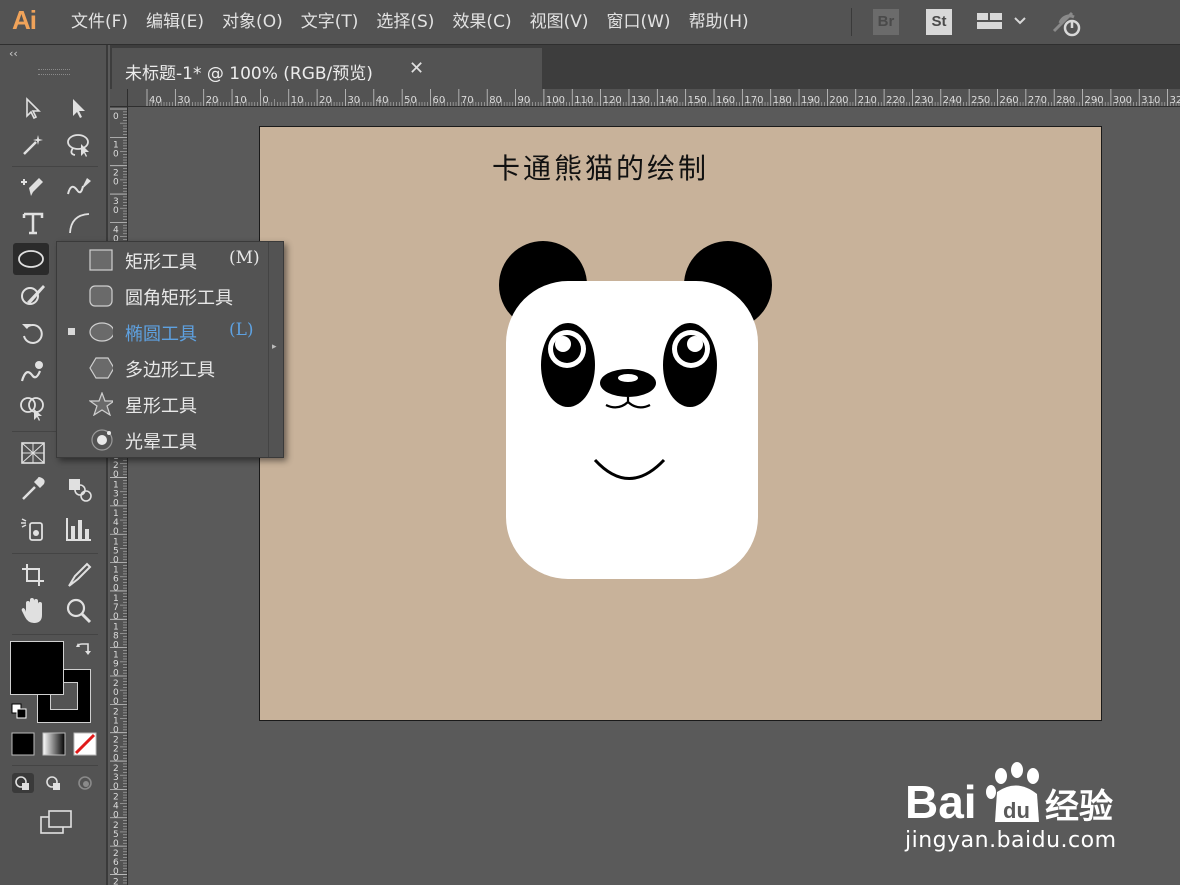 The width and height of the screenshot is (1180, 885). What do you see at coordinates (241, 330) in the screenshot?
I see `flyout-shortcut: (L)` at bounding box center [241, 330].